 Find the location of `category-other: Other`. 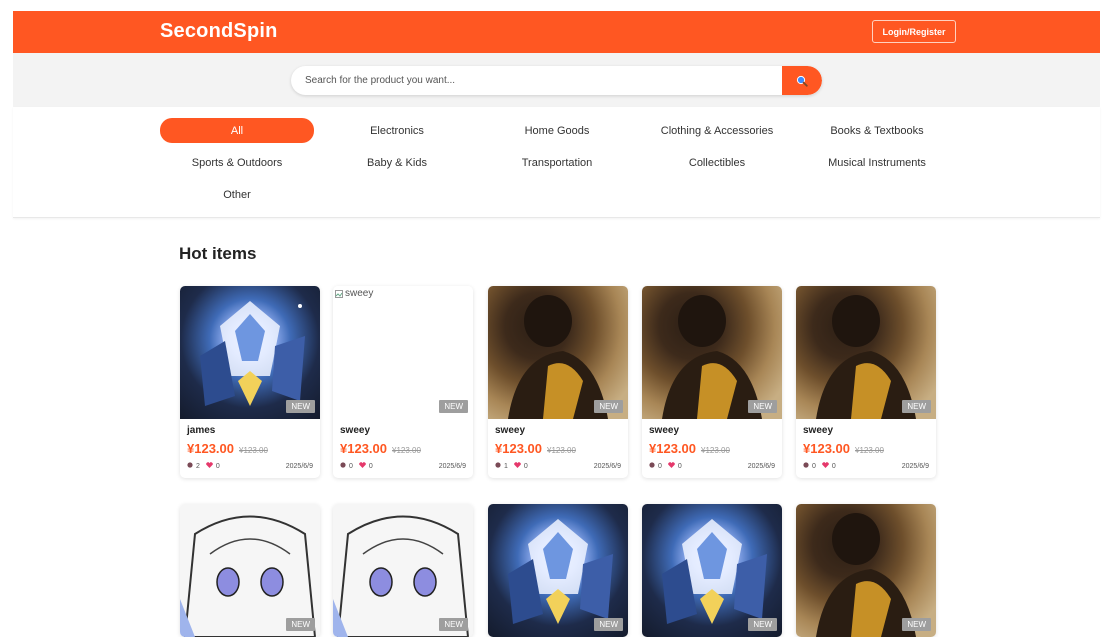

category-other: Other is located at coordinates (237, 194).